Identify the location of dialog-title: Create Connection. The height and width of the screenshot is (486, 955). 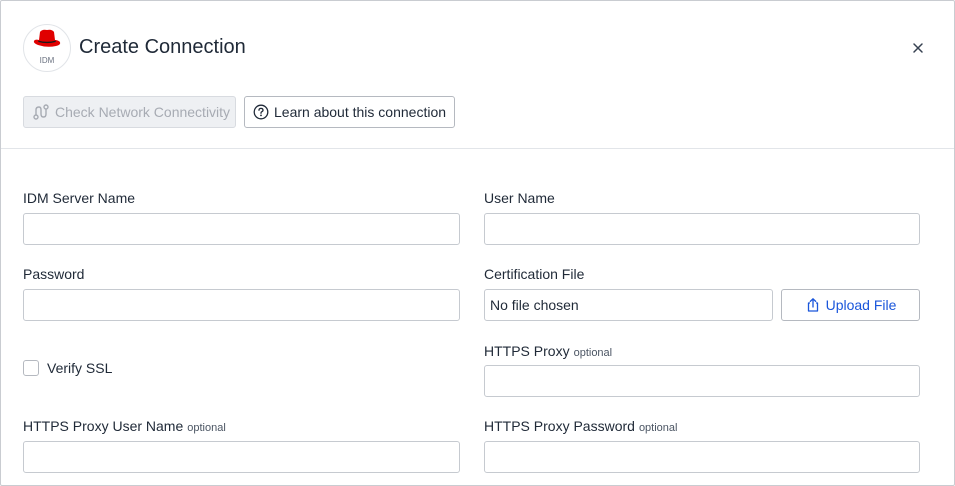
(162, 47).